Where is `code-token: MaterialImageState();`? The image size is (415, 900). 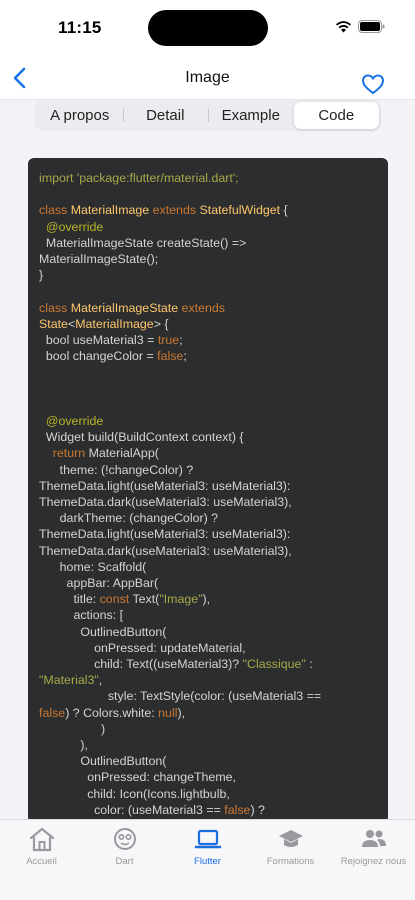
code-token: MaterialImageState(); is located at coordinates (99, 259).